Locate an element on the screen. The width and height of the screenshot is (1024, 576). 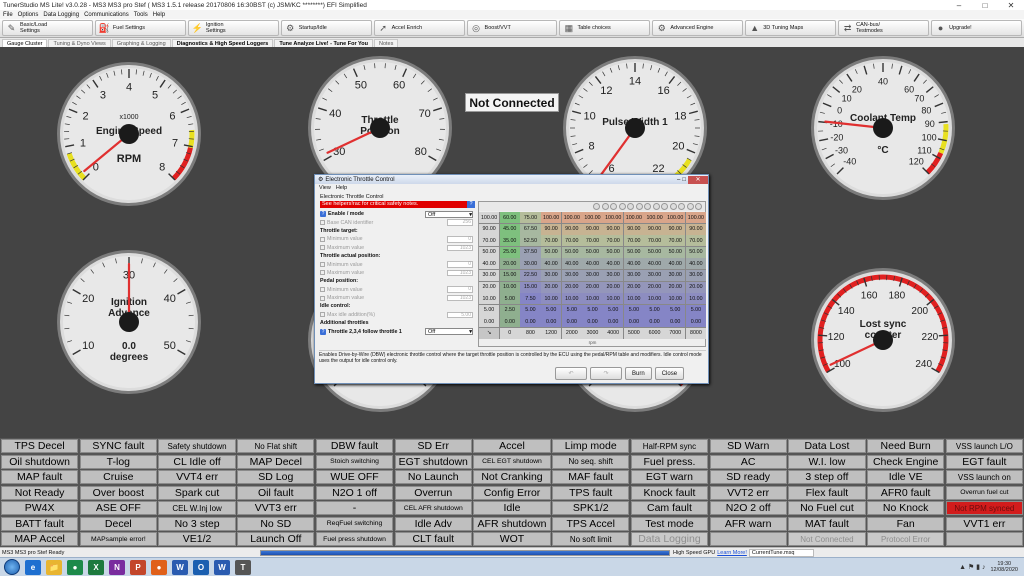
table-y-axis-cell: 40.00 is located at coordinates (489, 264).